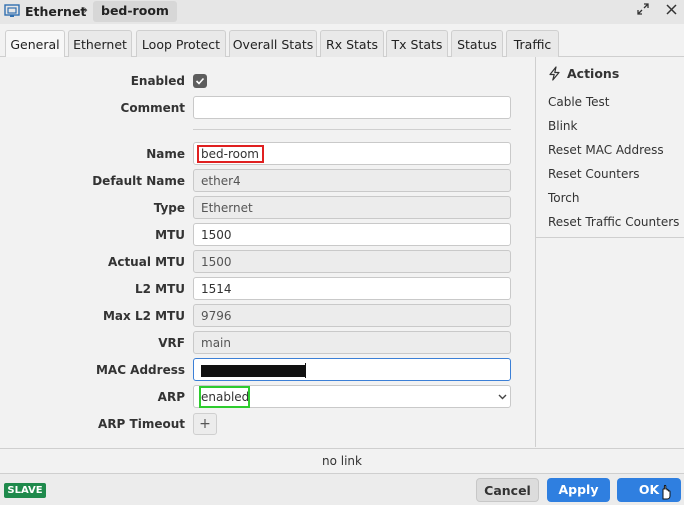  Describe the element at coordinates (171, 397) in the screenshot. I see `arp-label: ARP` at that location.